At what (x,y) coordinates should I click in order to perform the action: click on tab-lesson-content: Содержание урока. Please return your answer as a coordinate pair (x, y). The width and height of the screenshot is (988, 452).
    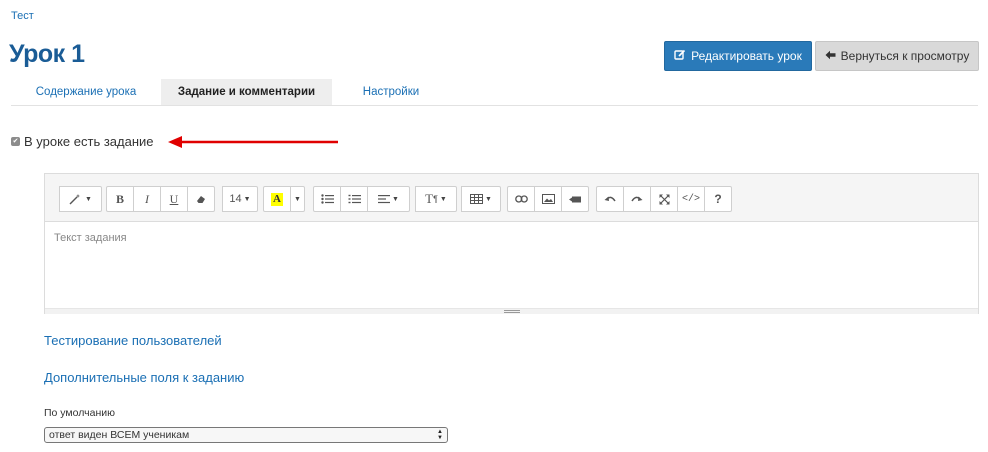
    Looking at the image, I should click on (86, 92).